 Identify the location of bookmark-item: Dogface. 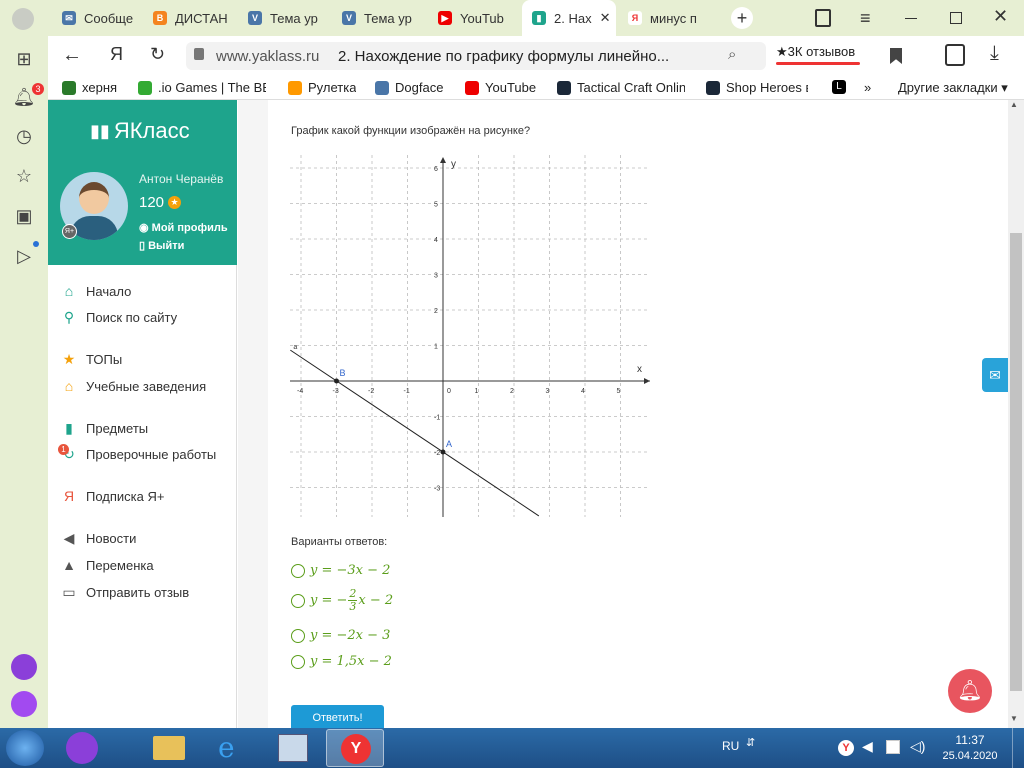
(409, 87).